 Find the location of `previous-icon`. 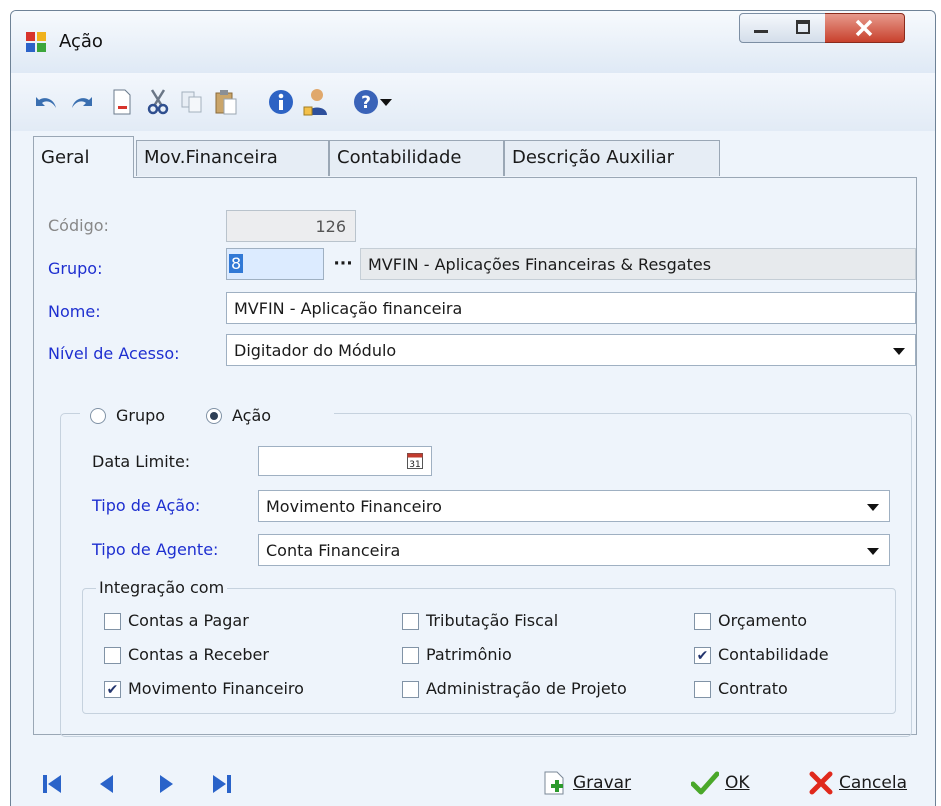

previous-icon is located at coordinates (106, 784).